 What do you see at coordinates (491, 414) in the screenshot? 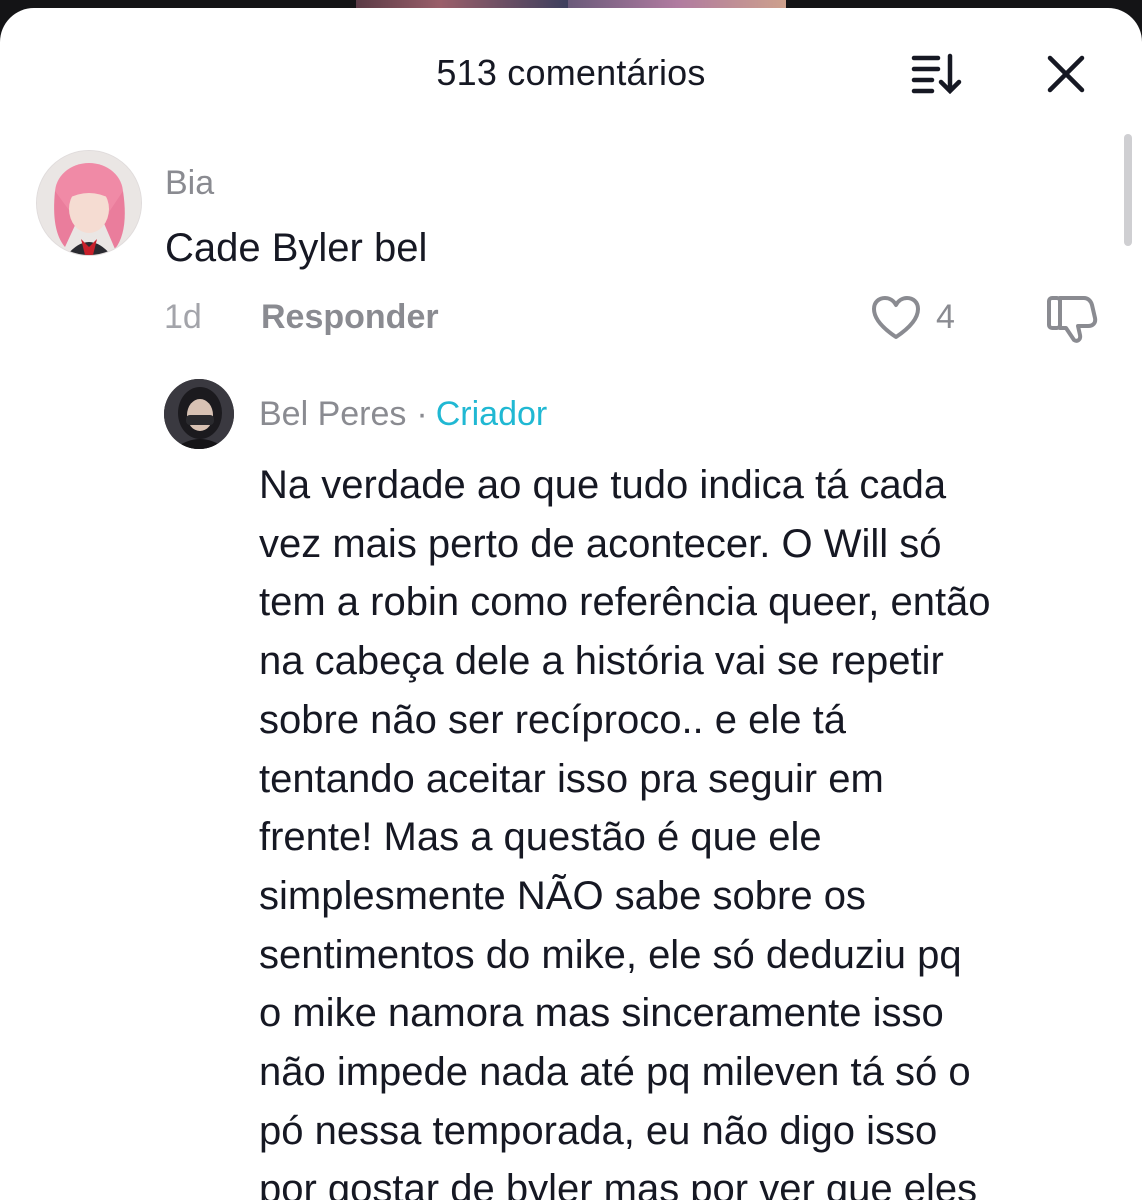
I see `creator-badge: Criador` at bounding box center [491, 414].